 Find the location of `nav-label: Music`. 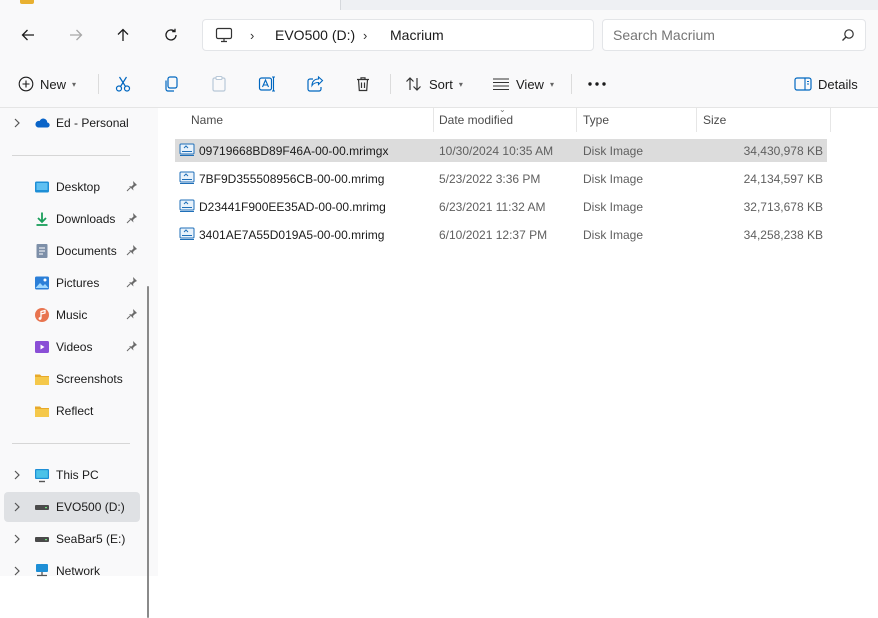

nav-label: Music is located at coordinates (72, 315).